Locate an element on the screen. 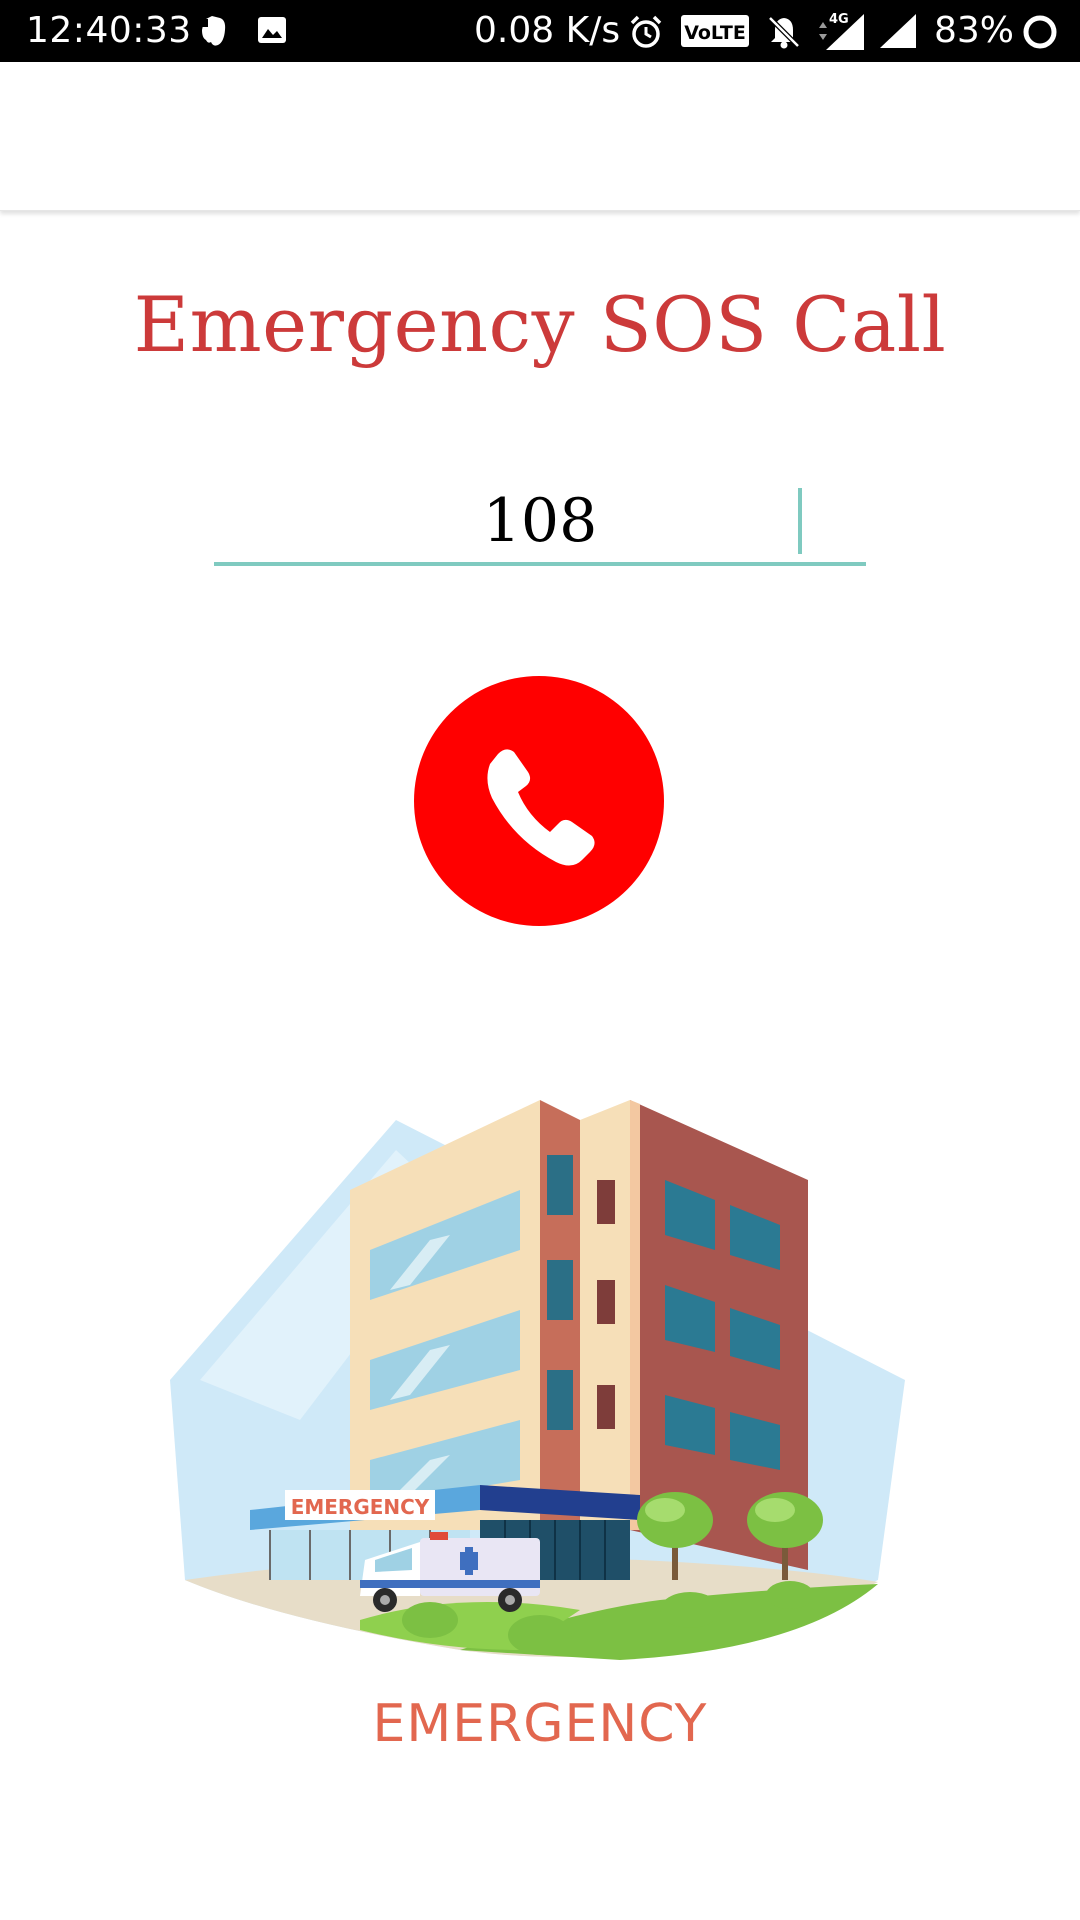 The image size is (1080, 1920). network-type-label: 4G is located at coordinates (839, 19).